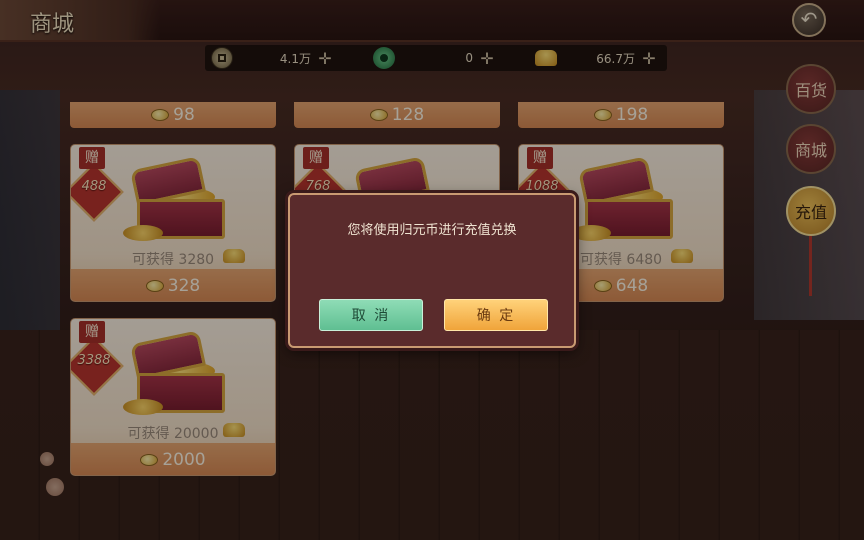 This screenshot has height=540, width=864. Describe the element at coordinates (432, 270) in the screenshot. I see `confirm-dialog: 您将使用归元币进行充值兑换 取 消 确 定` at that location.